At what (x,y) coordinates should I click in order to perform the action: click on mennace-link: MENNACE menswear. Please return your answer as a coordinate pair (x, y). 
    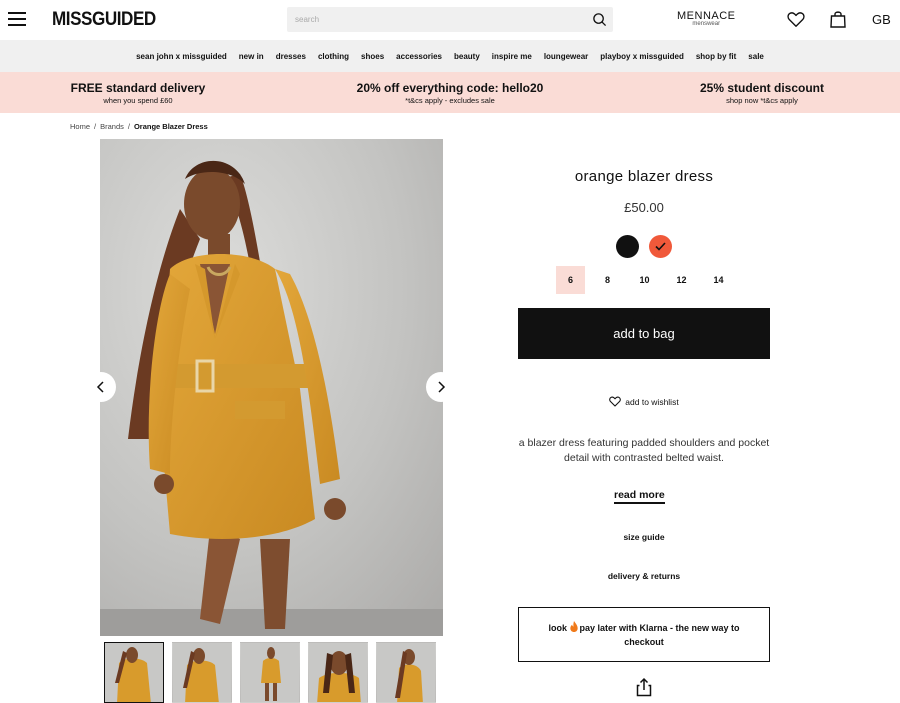
    Looking at the image, I should click on (706, 18).